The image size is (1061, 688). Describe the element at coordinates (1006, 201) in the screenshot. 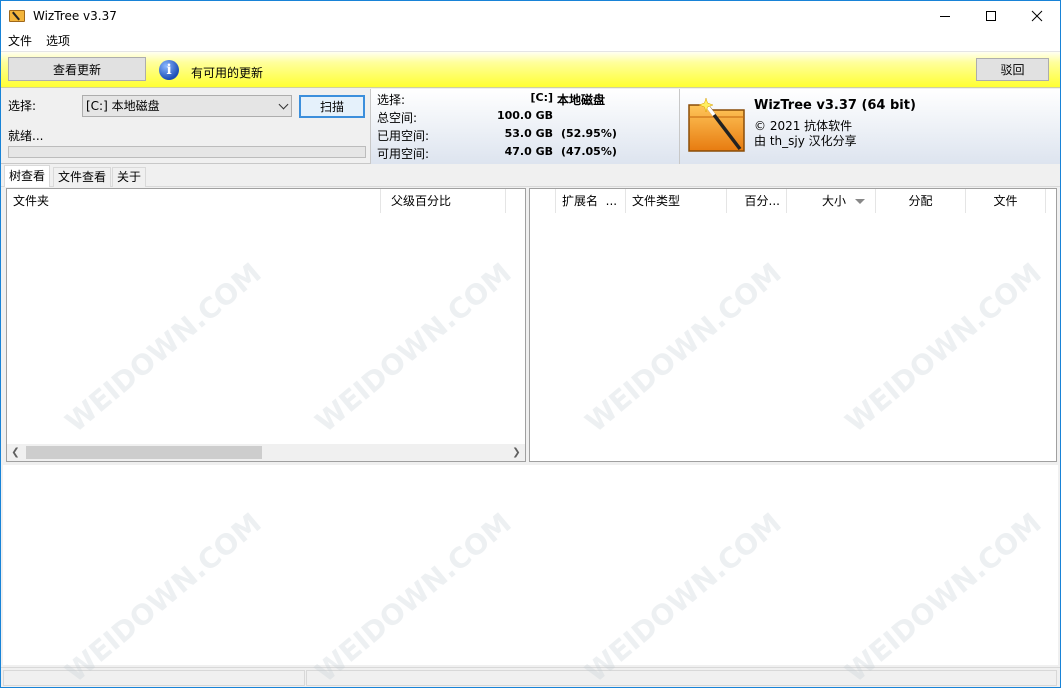

I see `col-header-files: 文件` at that location.